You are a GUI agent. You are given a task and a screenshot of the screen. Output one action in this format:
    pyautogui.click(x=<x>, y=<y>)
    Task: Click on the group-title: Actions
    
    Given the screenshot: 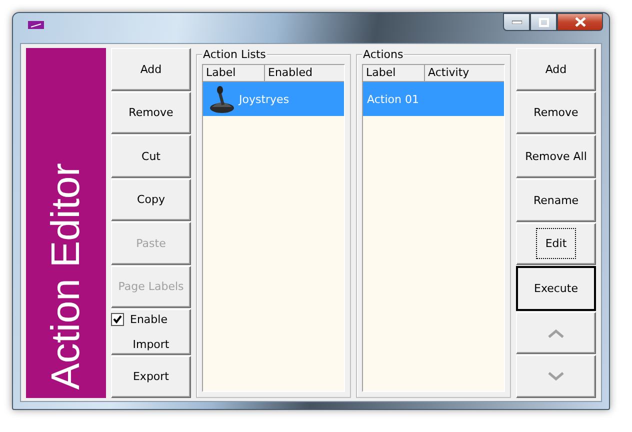 What is the action you would take?
    pyautogui.click(x=383, y=54)
    